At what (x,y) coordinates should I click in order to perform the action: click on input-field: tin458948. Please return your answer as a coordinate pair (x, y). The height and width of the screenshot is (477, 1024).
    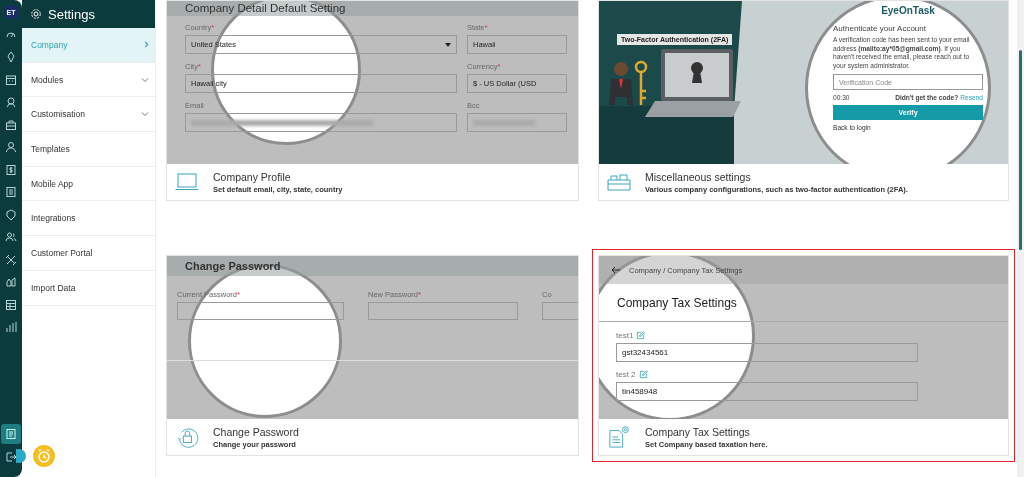
    Looking at the image, I should click on (767, 391).